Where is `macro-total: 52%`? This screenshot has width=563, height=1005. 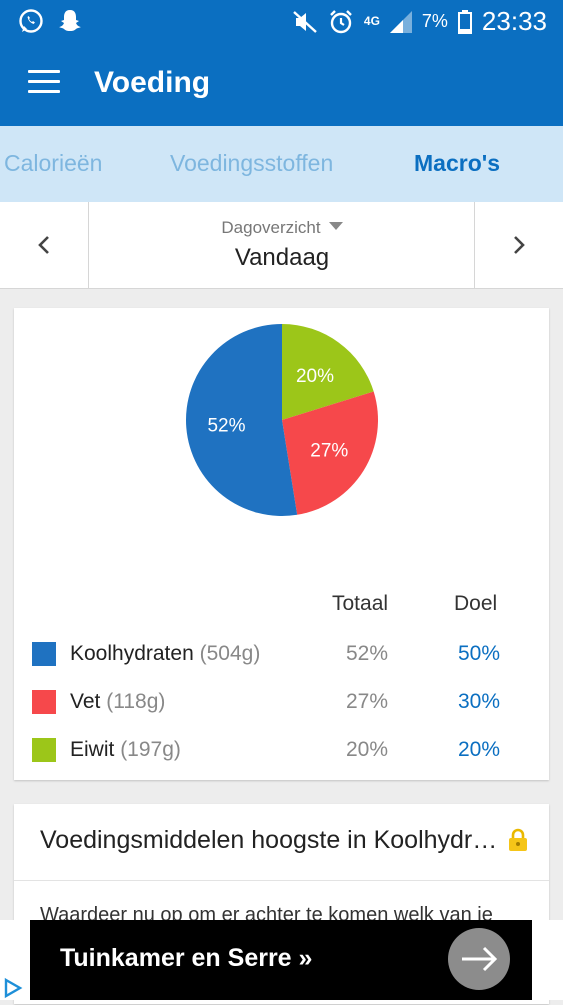
macro-total: 52% is located at coordinates (367, 653).